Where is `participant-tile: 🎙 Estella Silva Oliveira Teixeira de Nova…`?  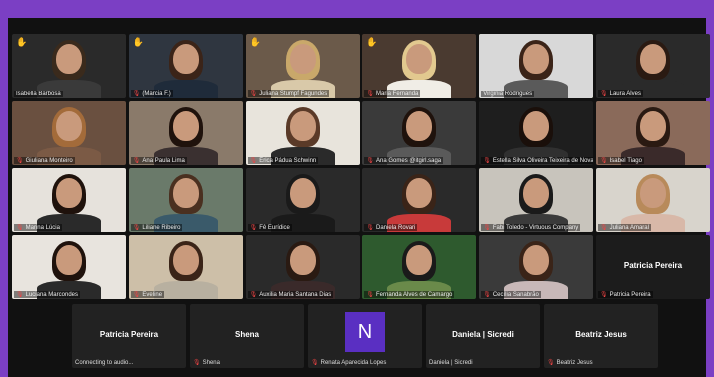 participant-tile: 🎙 Estella Silva Oliveira Teixeira de Nova… is located at coordinates (536, 133).